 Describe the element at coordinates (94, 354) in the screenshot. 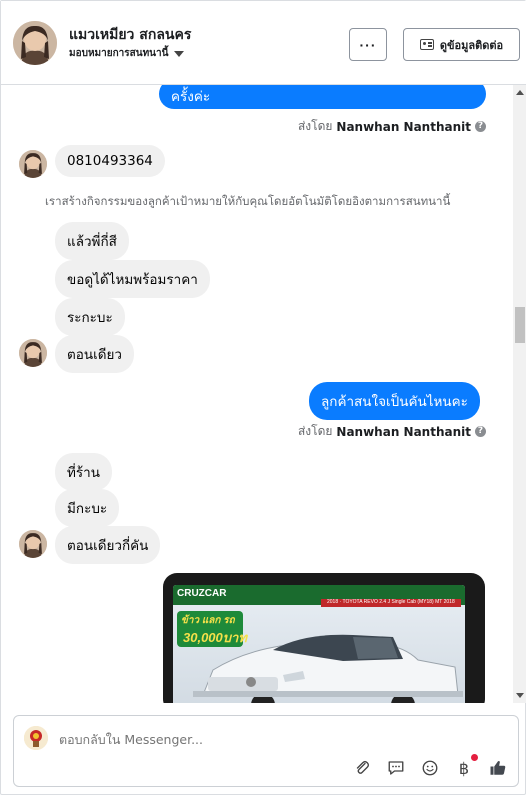

I see `incoming-message: ตอนเดียว` at that location.